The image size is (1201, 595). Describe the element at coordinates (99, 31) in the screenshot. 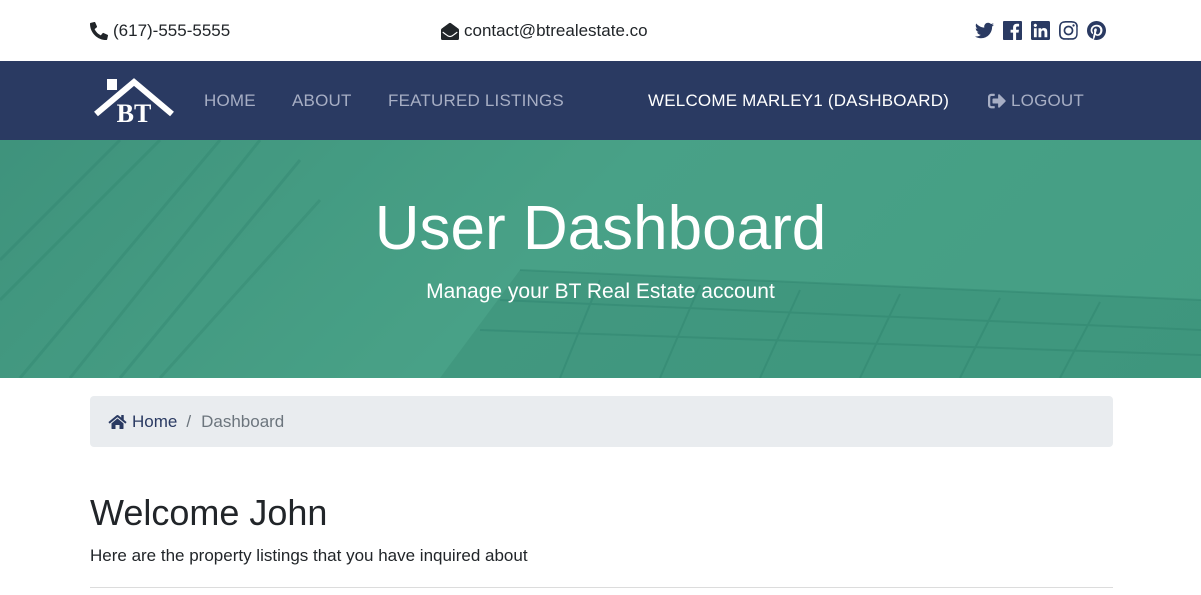

I see `phone-icon` at that location.